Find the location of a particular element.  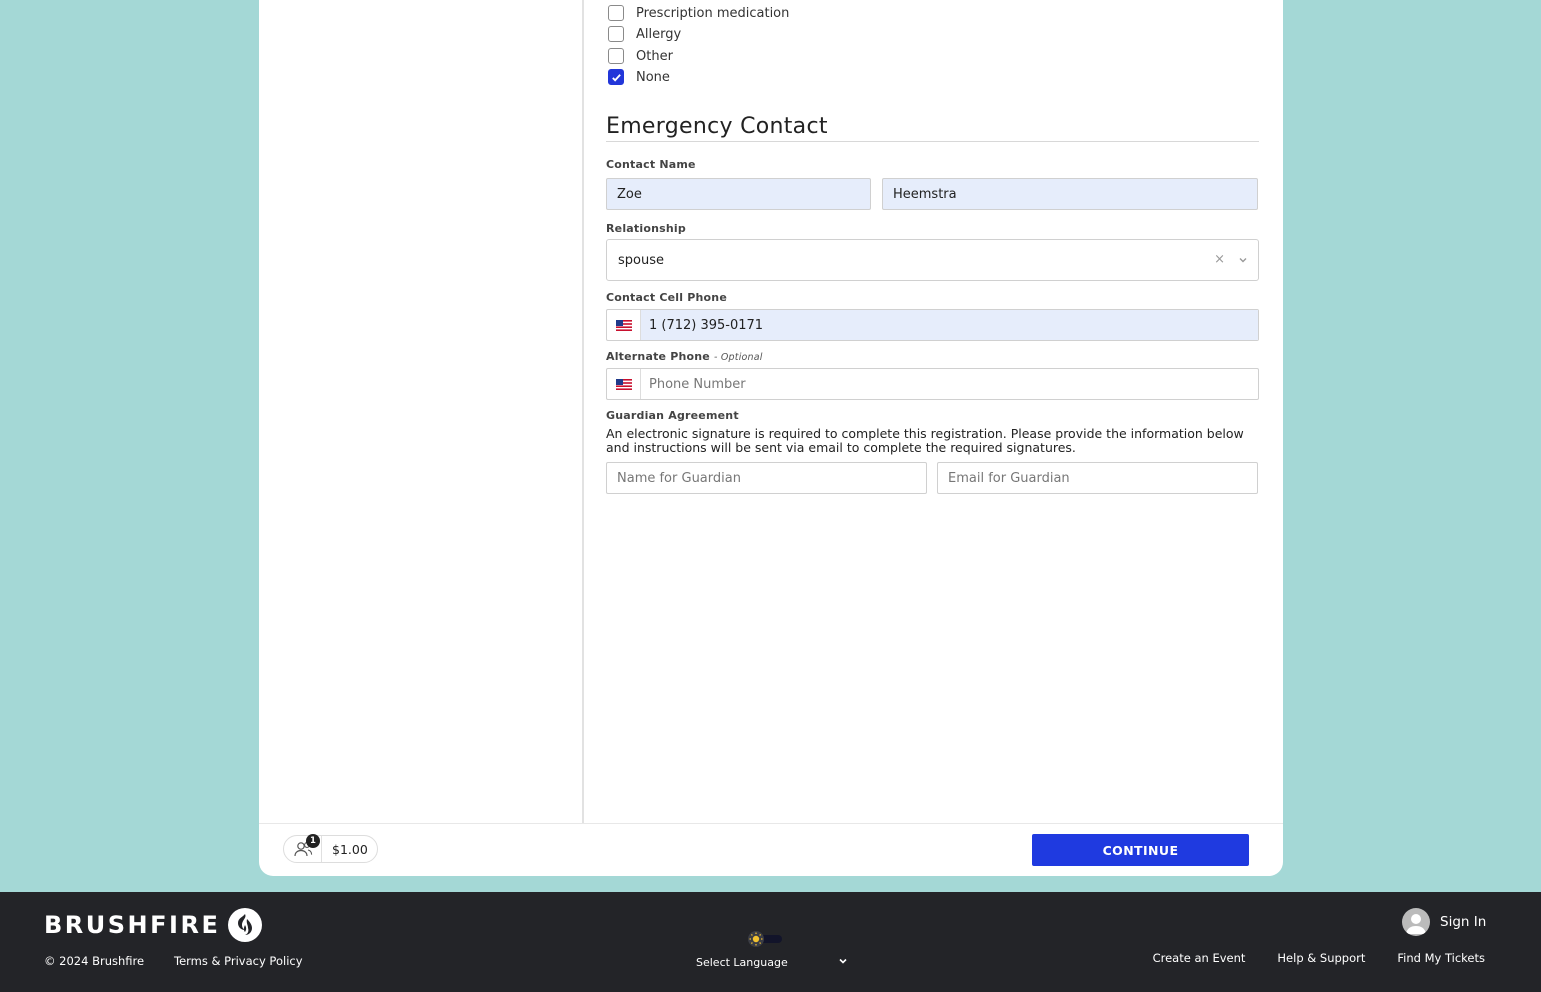

user-avatar-icon is located at coordinates (1416, 922).